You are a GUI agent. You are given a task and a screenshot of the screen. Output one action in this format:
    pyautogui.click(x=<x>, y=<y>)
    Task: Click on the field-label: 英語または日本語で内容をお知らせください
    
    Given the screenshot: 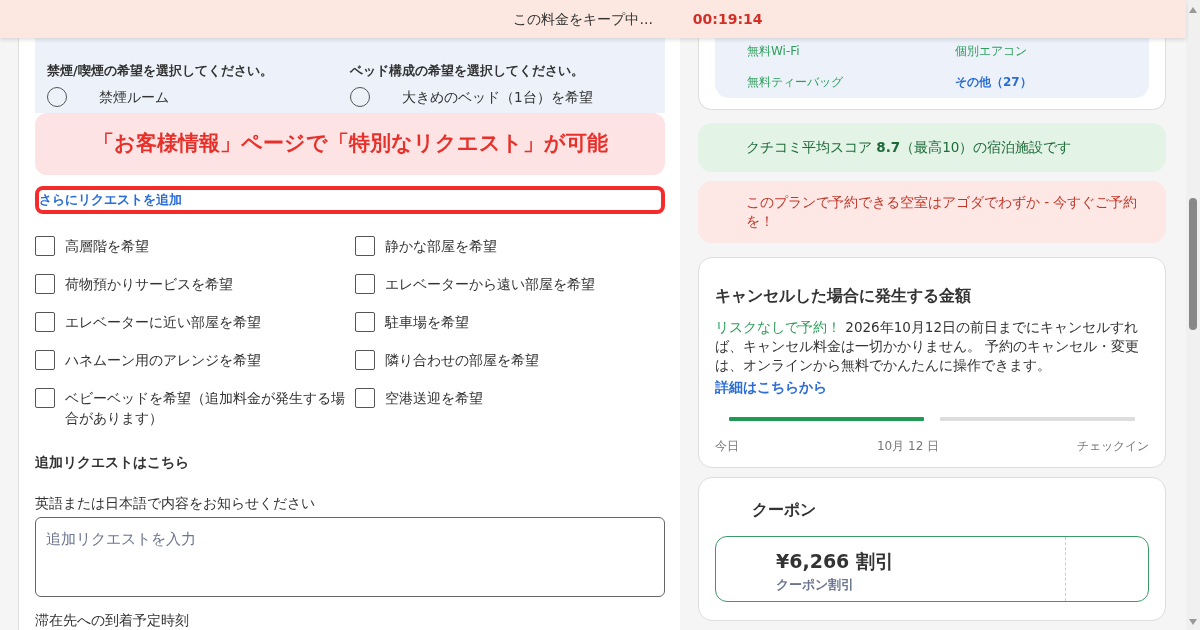 What is the action you would take?
    pyautogui.click(x=175, y=503)
    